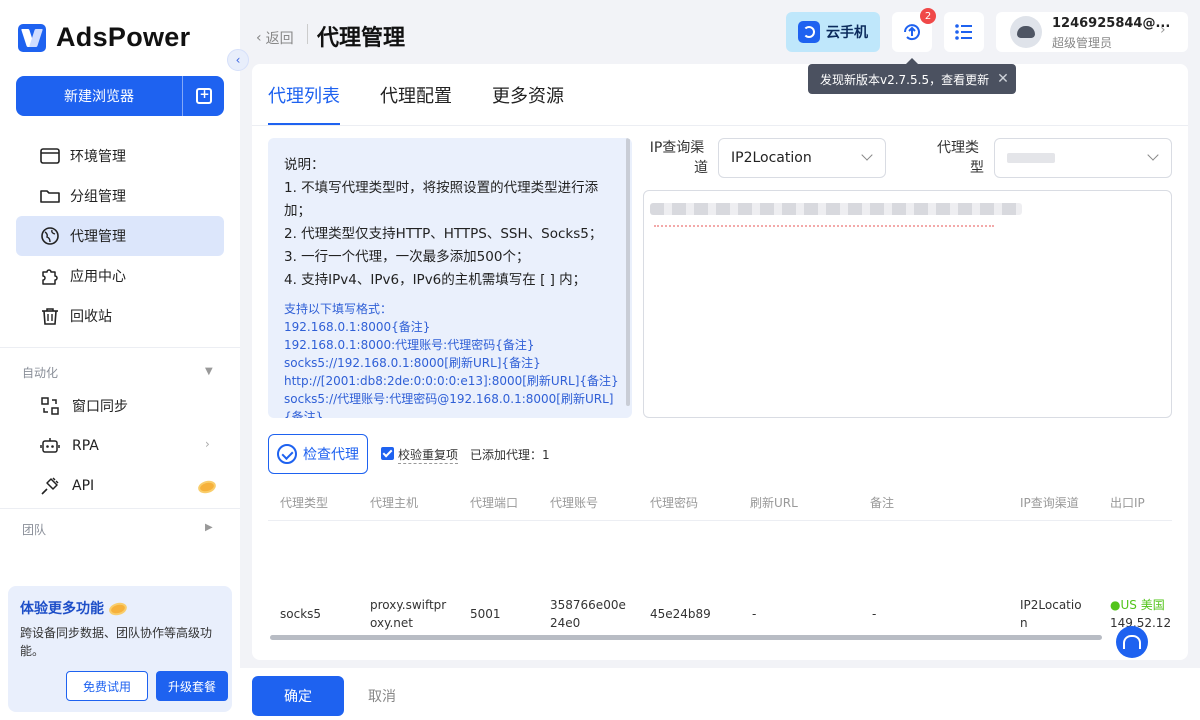 This screenshot has width=1200, height=720. I want to click on note-line: 说明：, so click(304, 165).